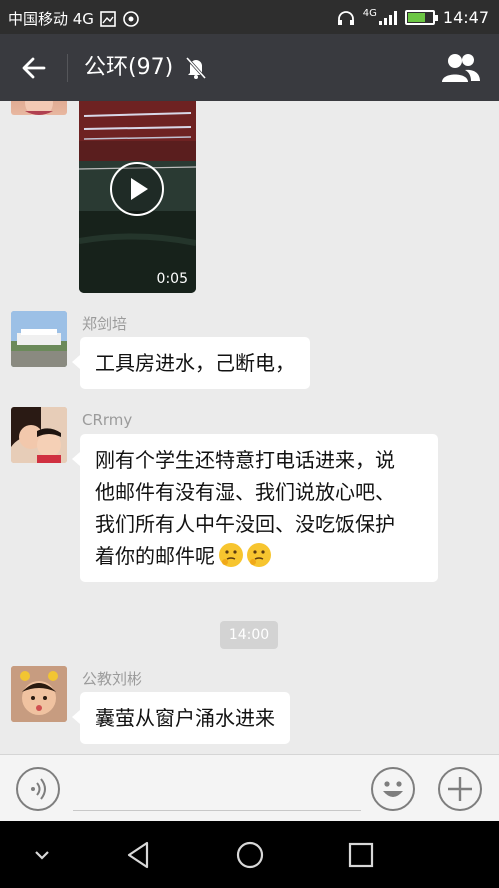 This screenshot has height=888, width=499. What do you see at coordinates (131, 18) in the screenshot?
I see `wechat-status-icon` at bounding box center [131, 18].